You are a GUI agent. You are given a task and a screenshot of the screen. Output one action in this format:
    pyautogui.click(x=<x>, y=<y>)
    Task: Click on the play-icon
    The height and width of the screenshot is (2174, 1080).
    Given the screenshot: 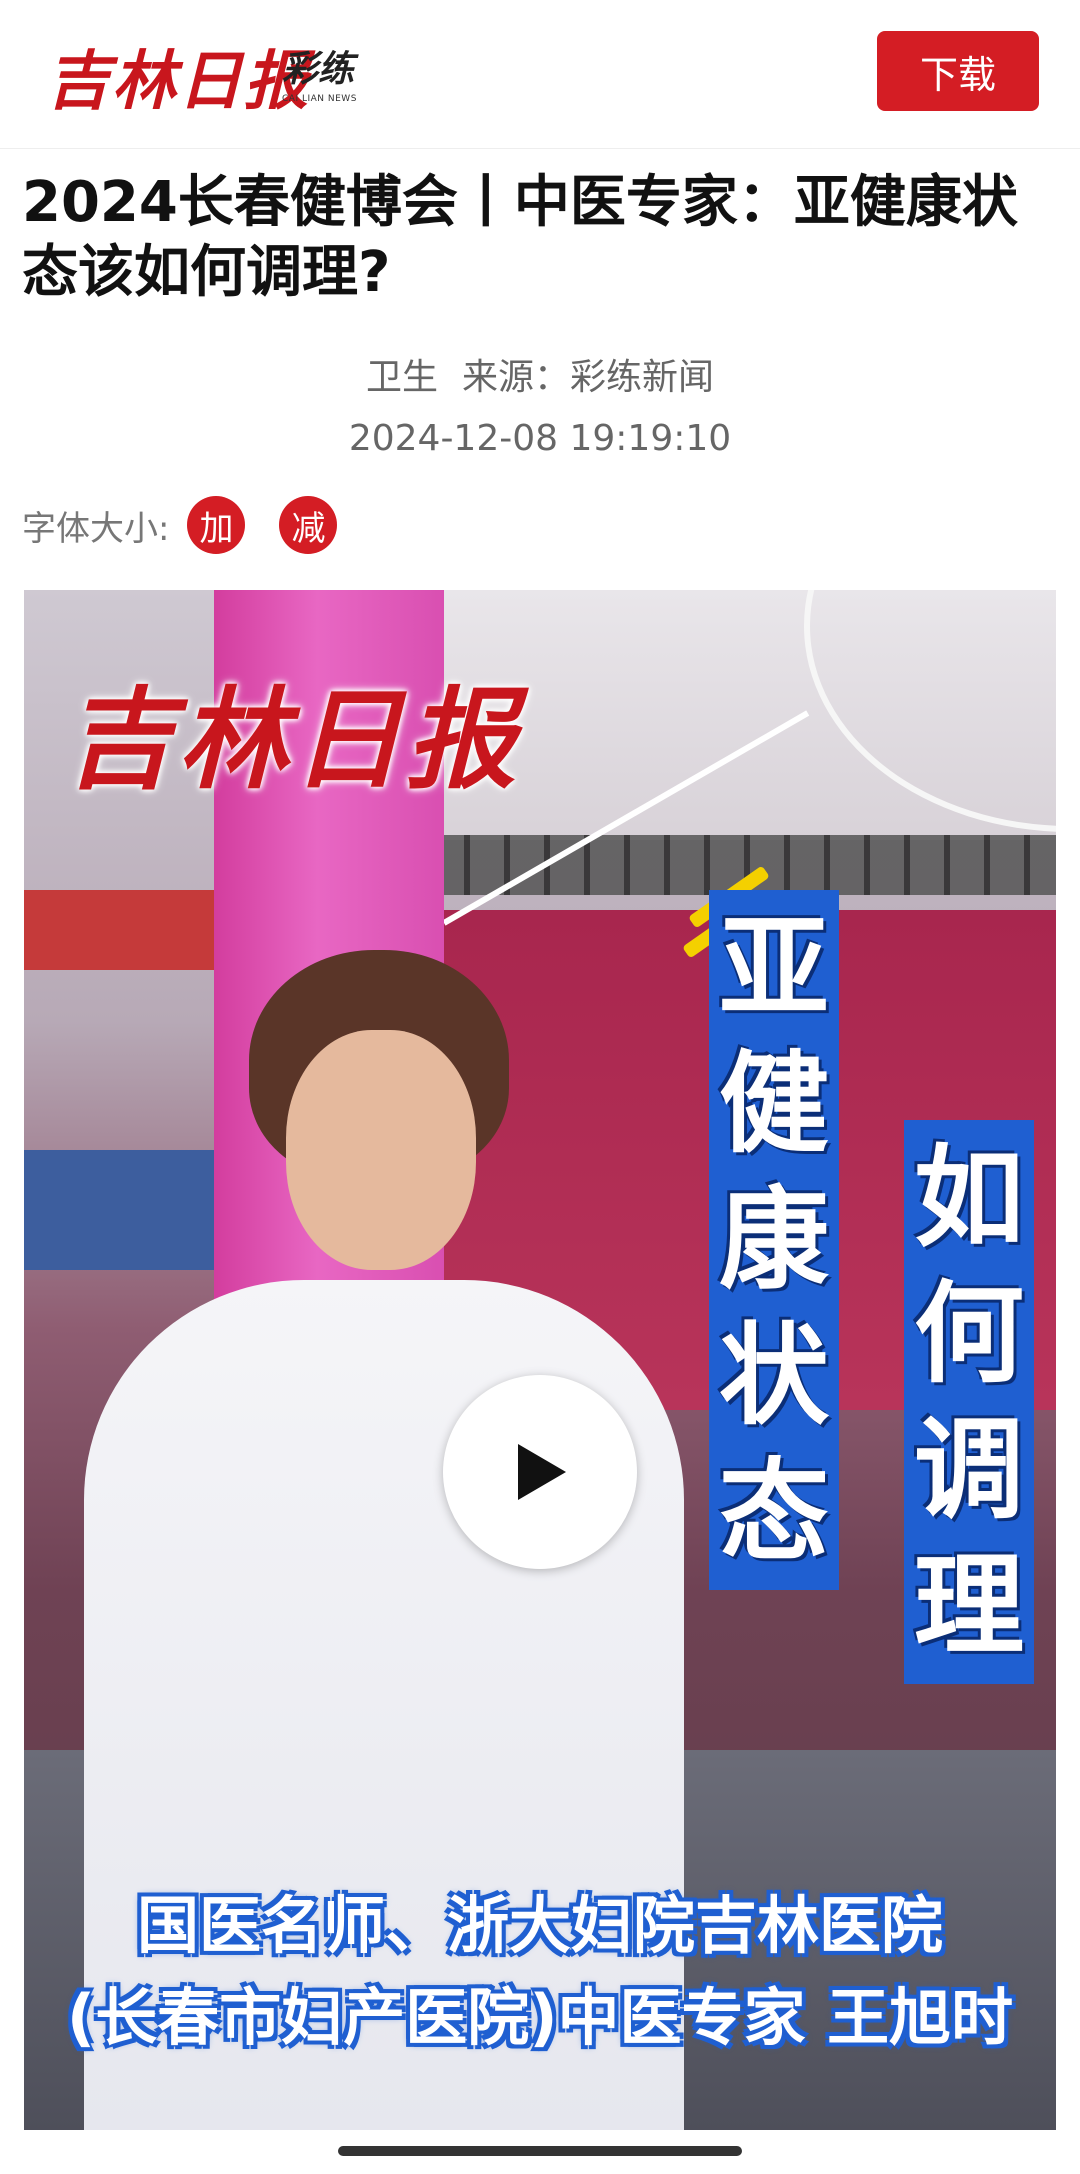 What is the action you would take?
    pyautogui.click(x=542, y=1472)
    